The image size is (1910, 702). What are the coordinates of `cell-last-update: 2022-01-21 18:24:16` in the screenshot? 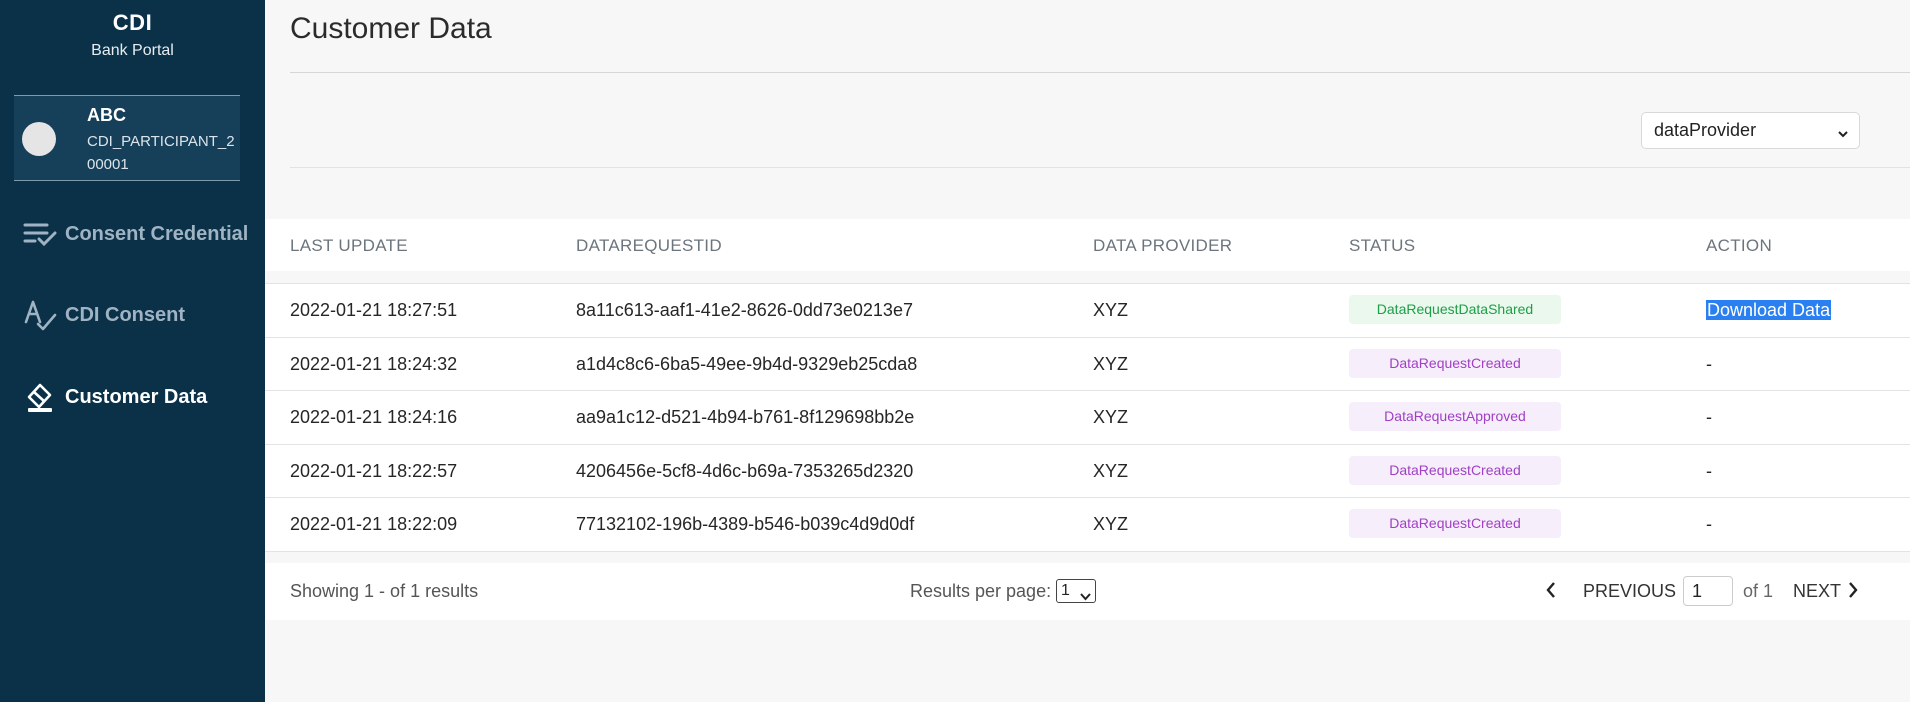 It's located at (374, 417).